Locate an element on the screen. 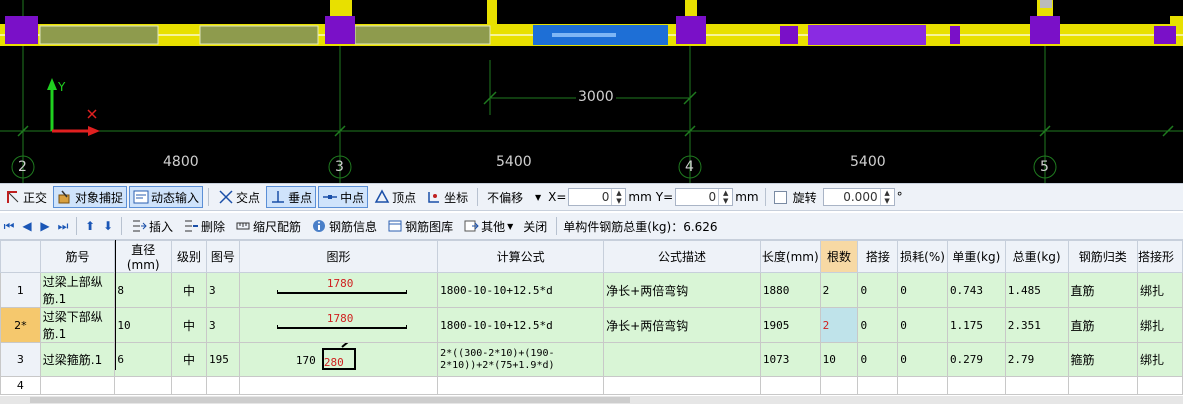  y-spinner-icon: ▲ ▼ is located at coordinates (725, 197).